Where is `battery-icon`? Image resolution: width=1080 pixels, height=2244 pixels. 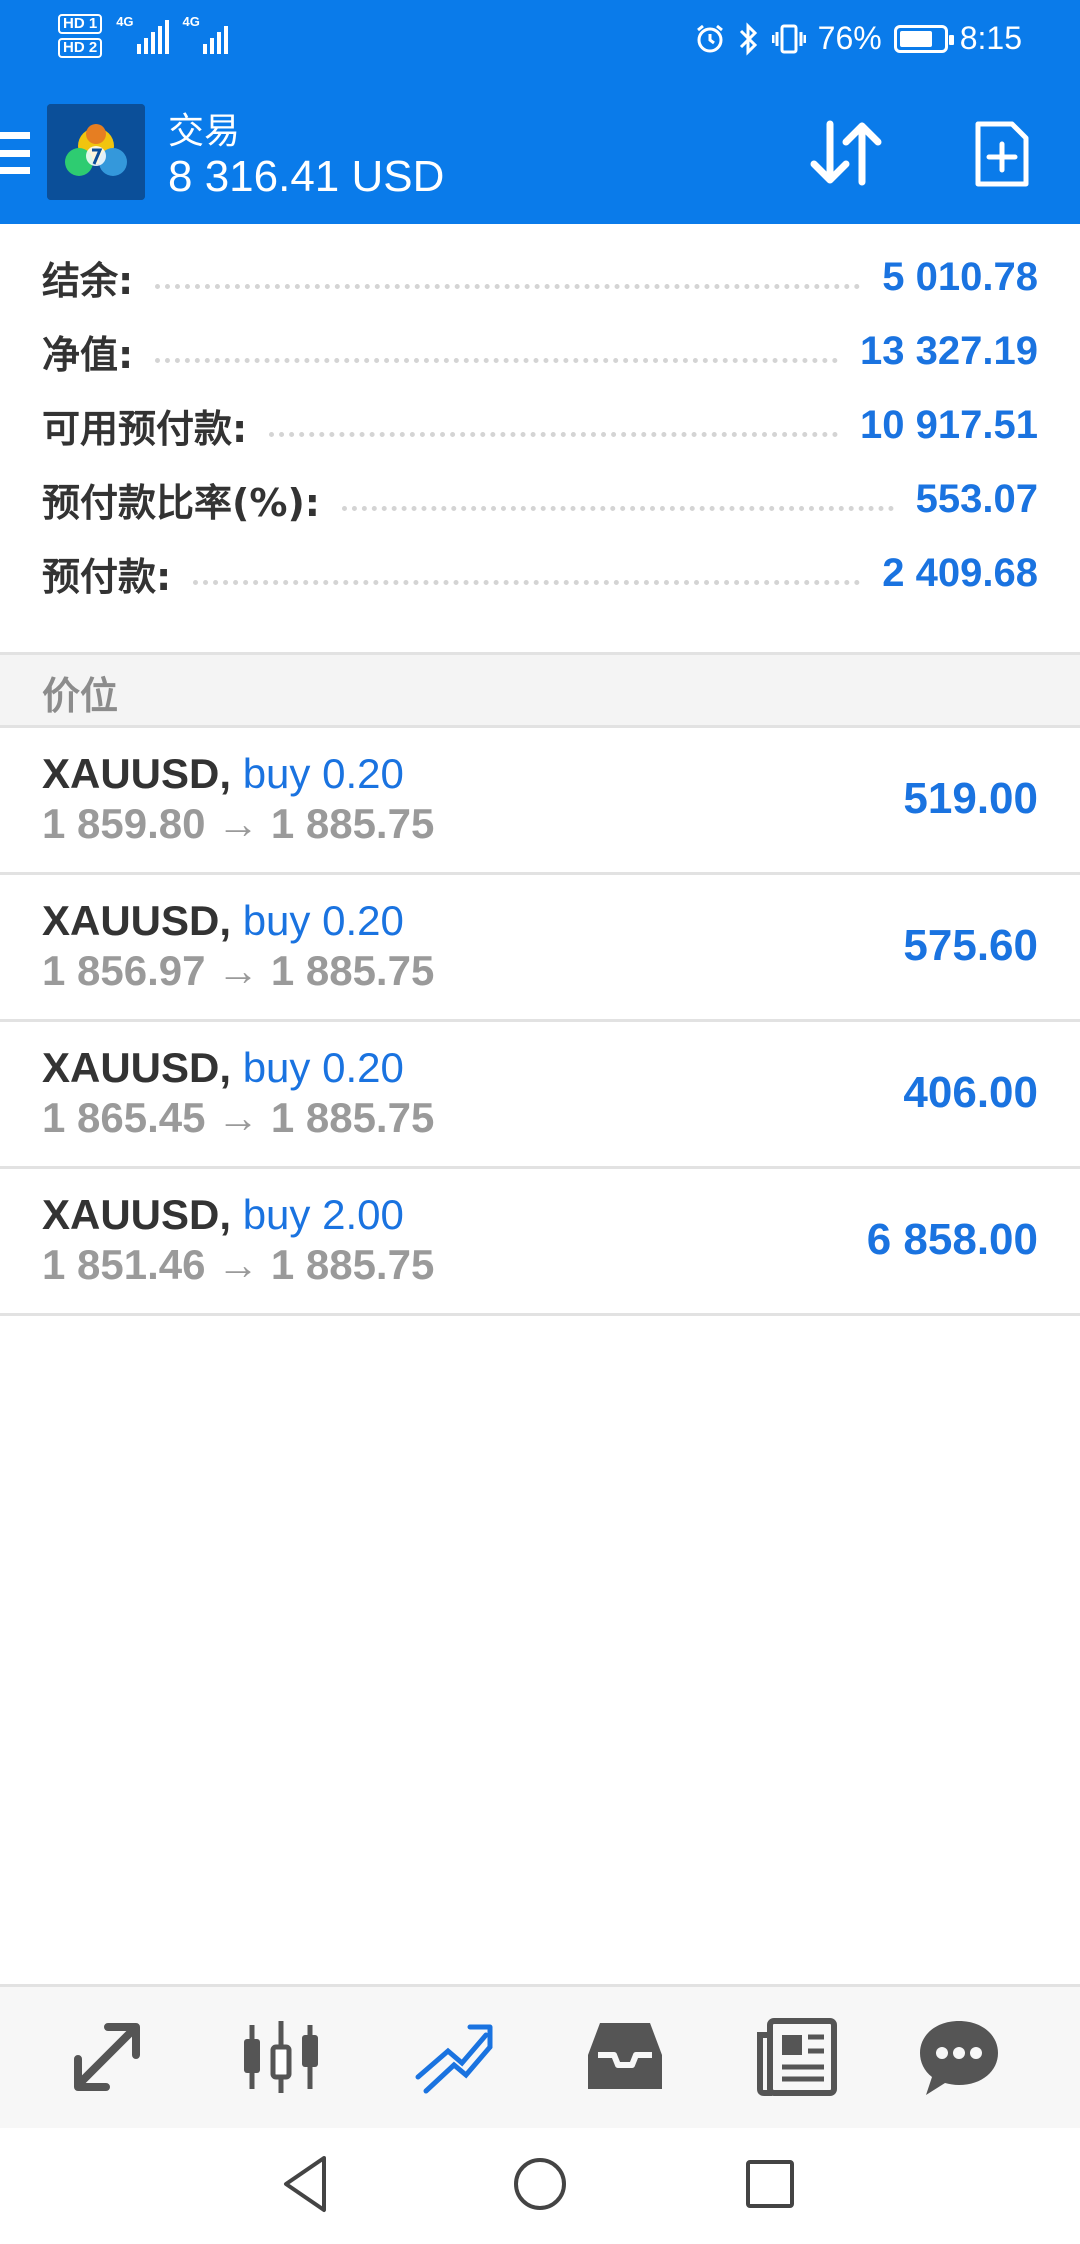 battery-icon is located at coordinates (923, 38).